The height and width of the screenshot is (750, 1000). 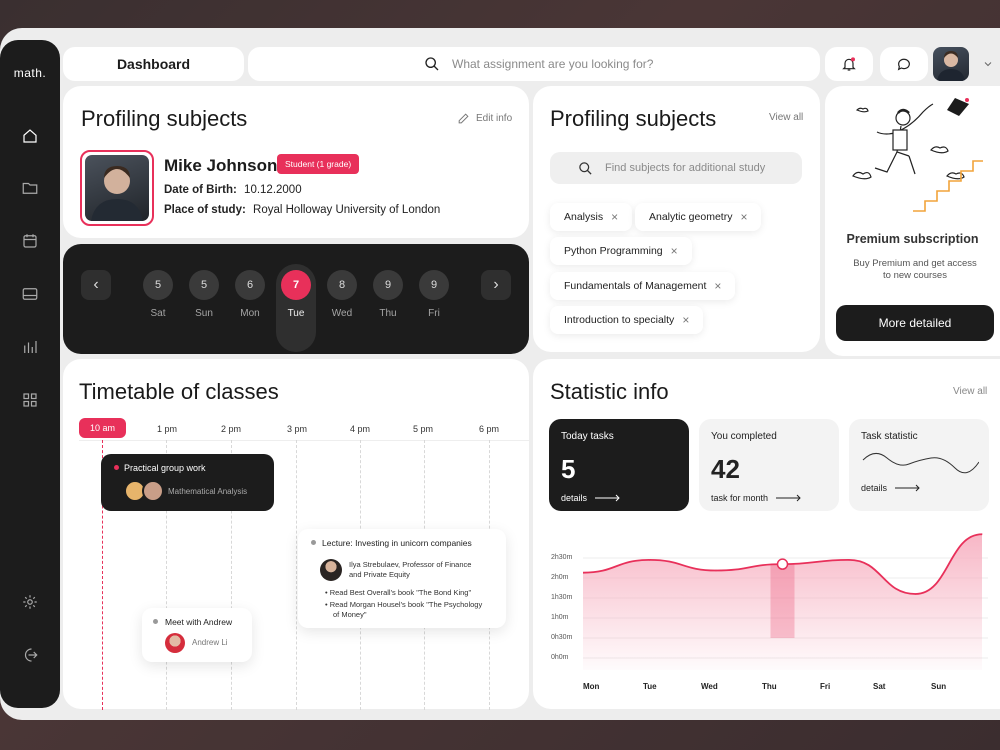 I want to click on week-calendar: ‹ › 5 Sat 5 Sun 6 Mon 7 Tue 8 Wed 9 Thu 9 Fri, so click(x=296, y=299).